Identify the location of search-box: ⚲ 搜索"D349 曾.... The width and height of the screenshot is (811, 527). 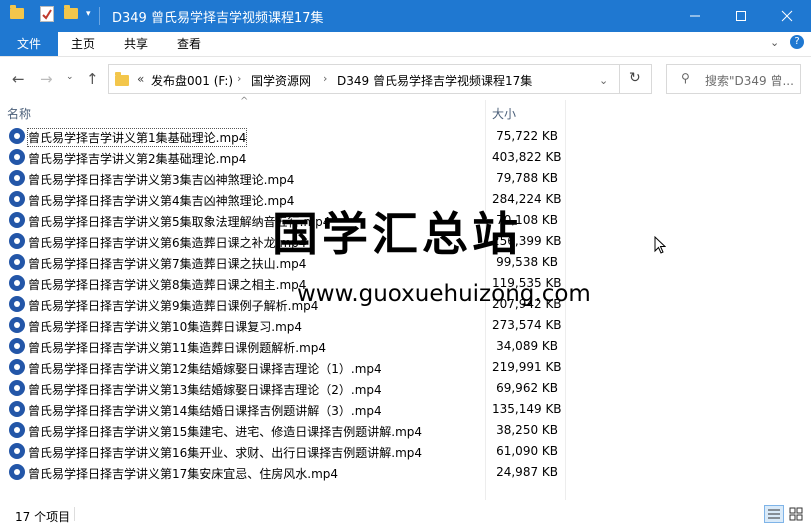
(733, 79).